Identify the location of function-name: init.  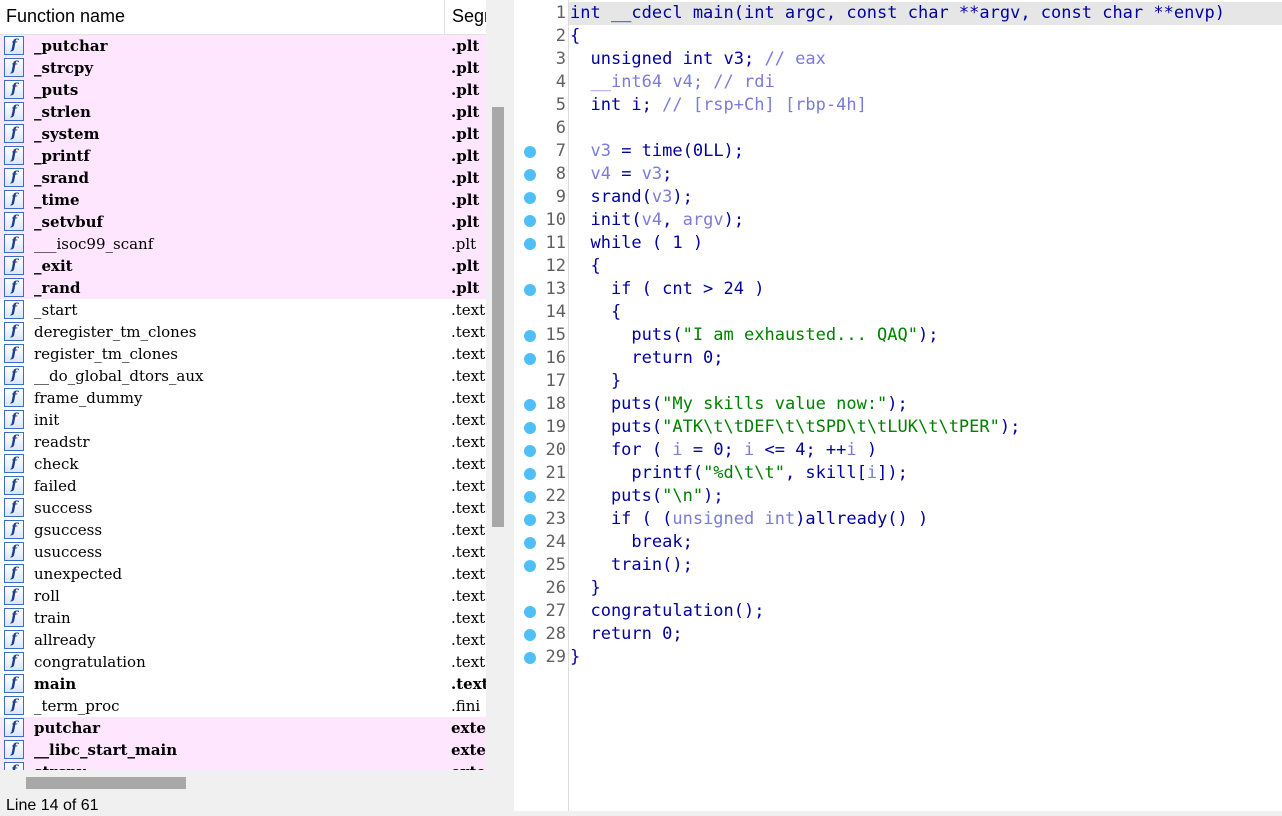
(47, 420).